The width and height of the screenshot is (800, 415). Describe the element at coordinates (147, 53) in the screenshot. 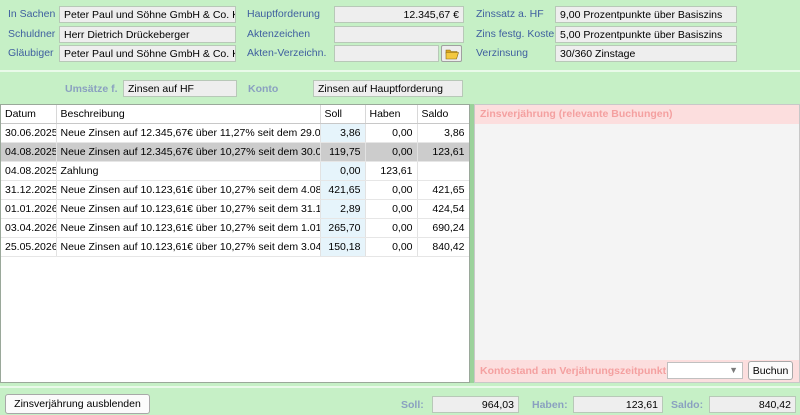

I see `glaeubiger-field: Peter Paul und Söhne GmbH & Co. KG` at that location.